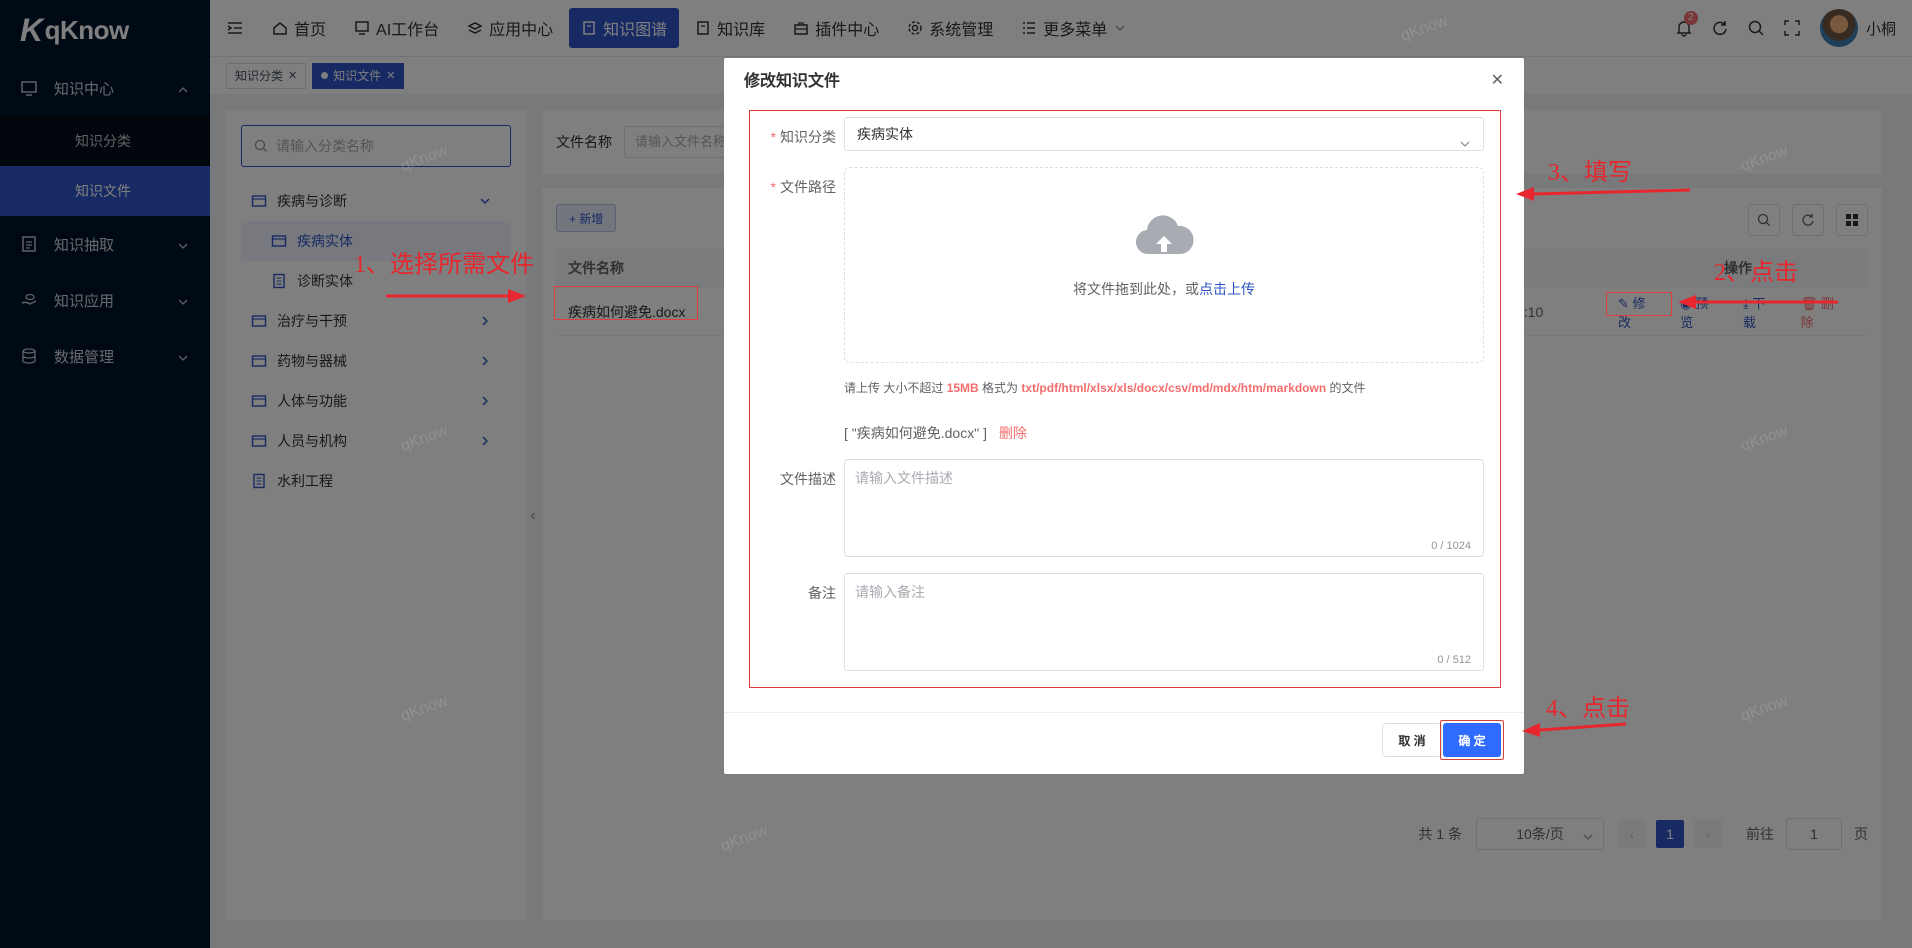 This screenshot has width=1912, height=948. Describe the element at coordinates (1124, 743) in the screenshot. I see `dialog-footer: 取 消 确 定` at that location.